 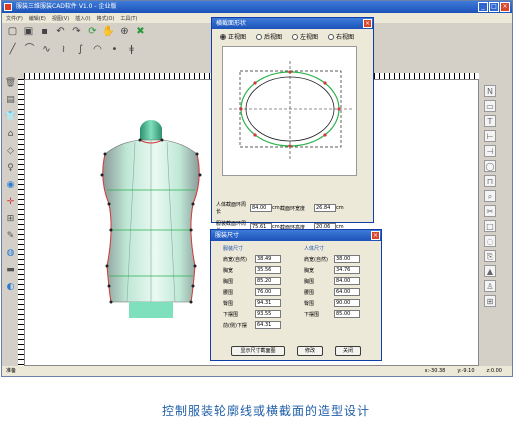 What do you see at coordinates (490, 151) in the screenshot?
I see `dimension-h-icon: ⊣` at bounding box center [490, 151].